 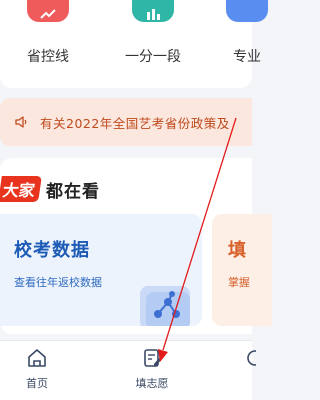 I want to click on quick-entry-label: 省控线, so click(x=48, y=57).